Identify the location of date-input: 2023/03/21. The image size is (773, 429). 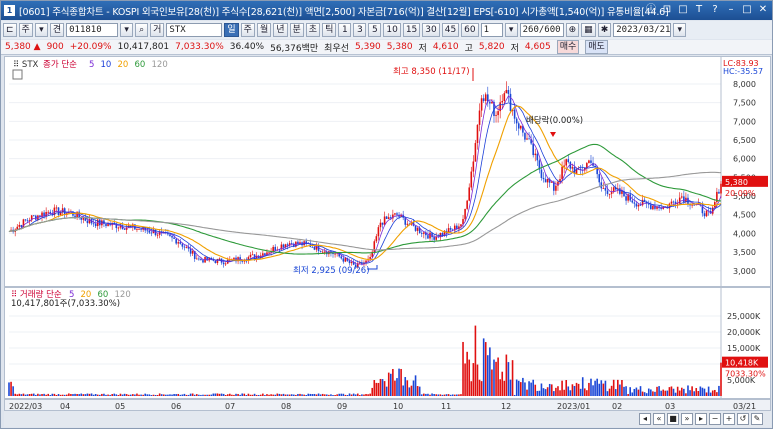
(642, 30).